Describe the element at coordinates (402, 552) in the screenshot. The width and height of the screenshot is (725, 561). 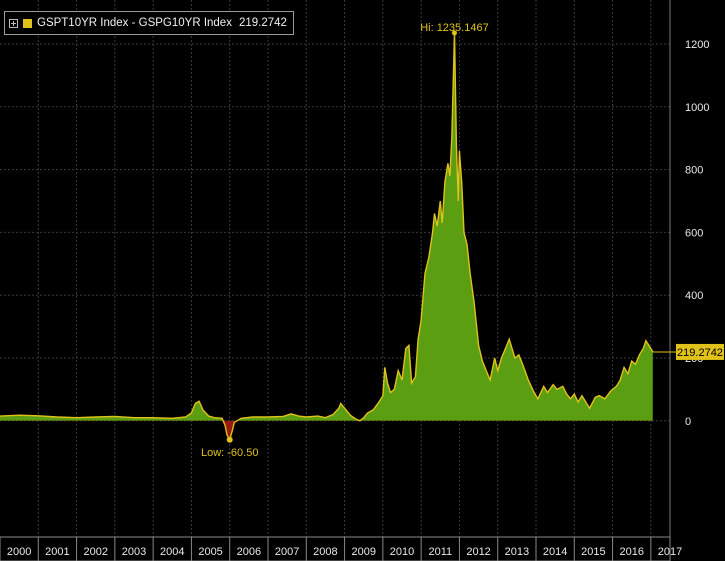
I see `x-tick-label: 2010` at that location.